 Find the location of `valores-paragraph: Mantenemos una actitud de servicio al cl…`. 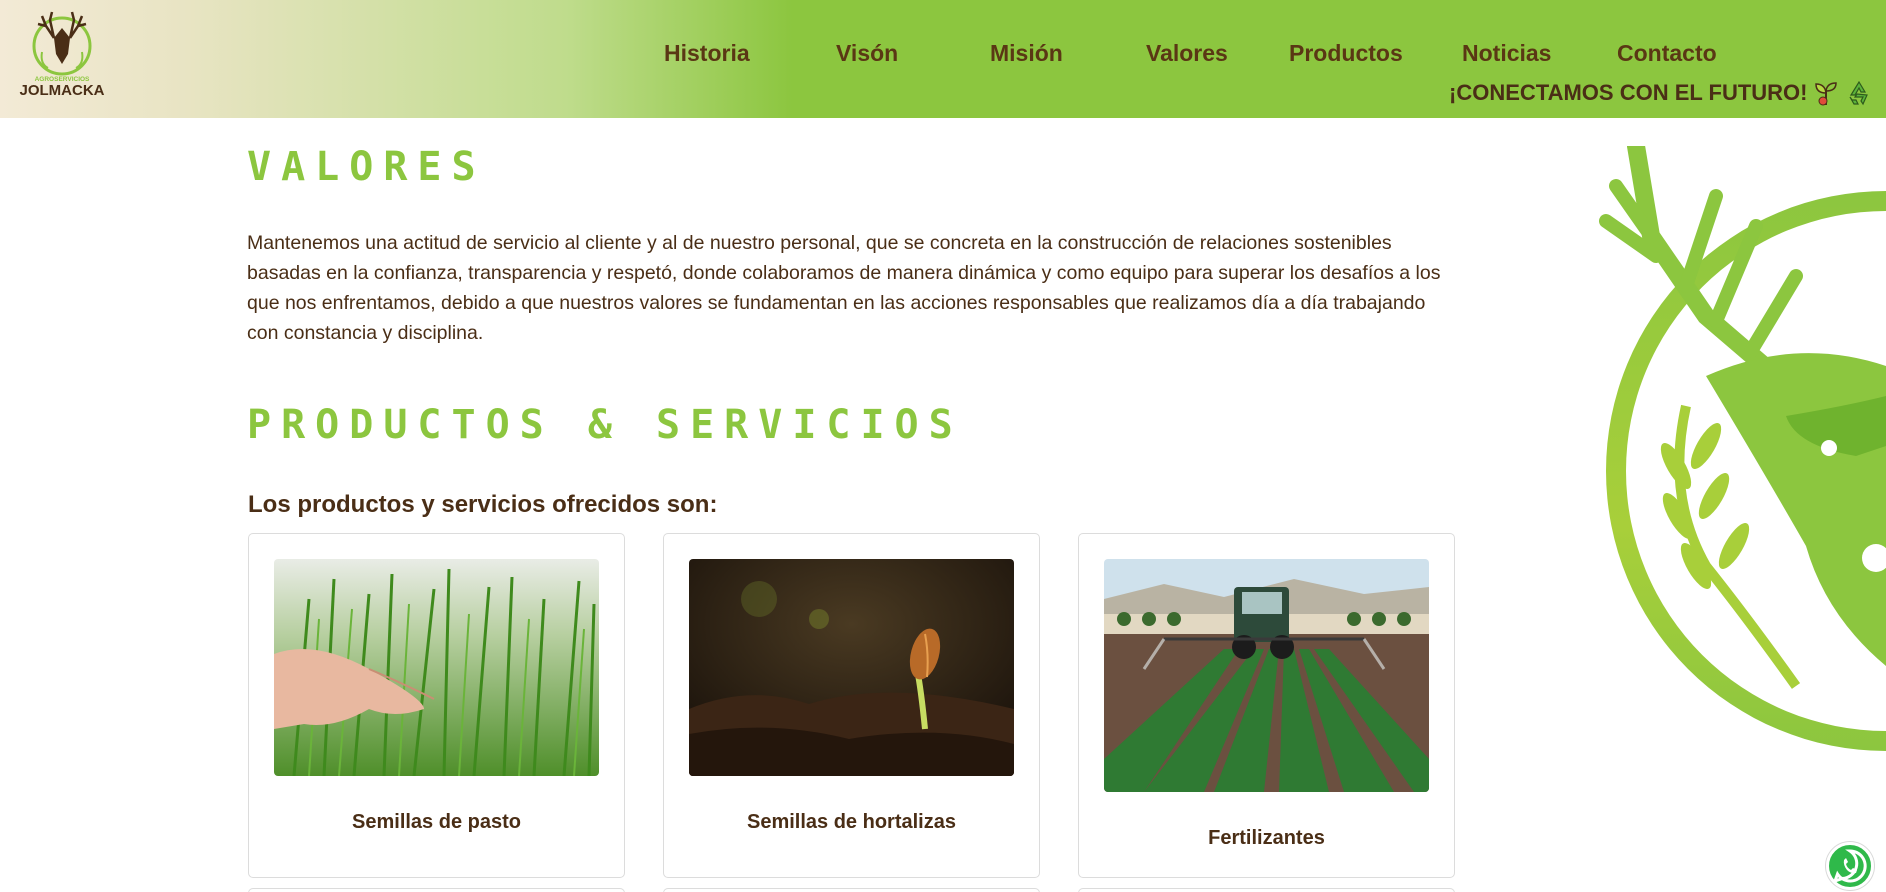

valores-paragraph: Mantenemos una actitud de servicio al cl… is located at coordinates (844, 288).